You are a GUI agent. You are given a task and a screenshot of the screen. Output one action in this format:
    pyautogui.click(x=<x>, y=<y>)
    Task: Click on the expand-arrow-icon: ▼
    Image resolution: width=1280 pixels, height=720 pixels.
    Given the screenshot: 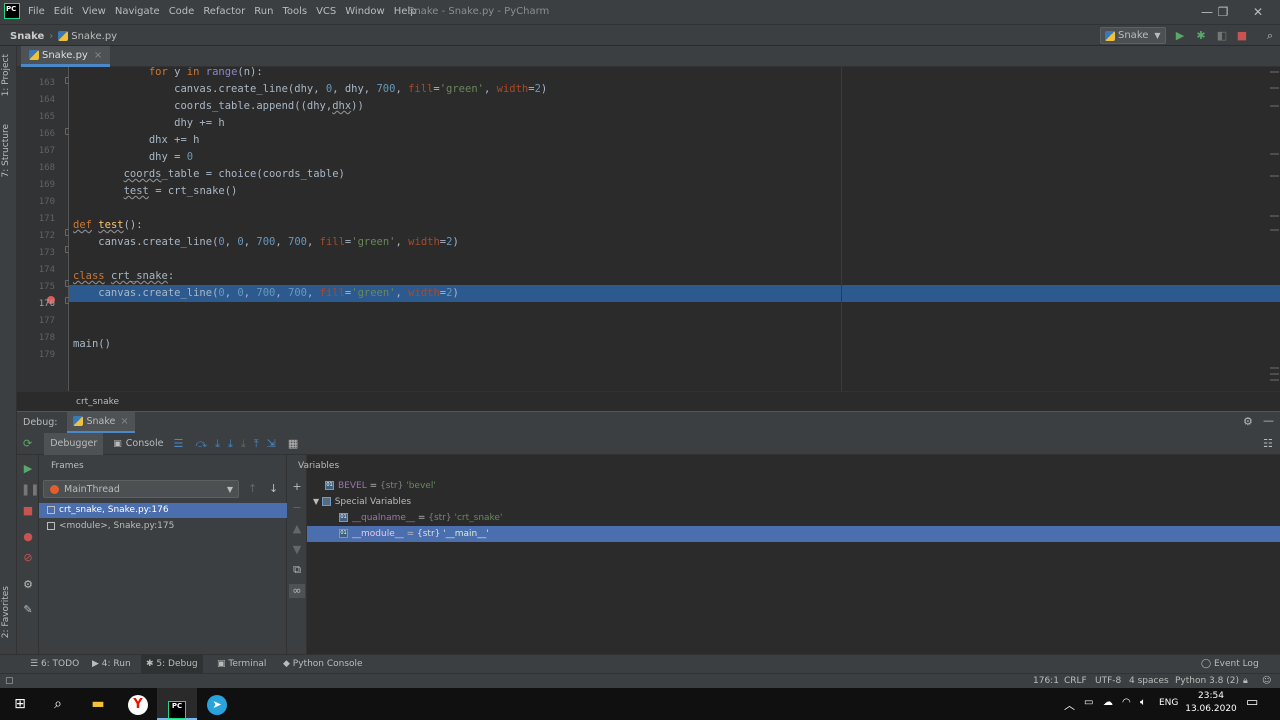 What is the action you would take?
    pyautogui.click(x=317, y=501)
    